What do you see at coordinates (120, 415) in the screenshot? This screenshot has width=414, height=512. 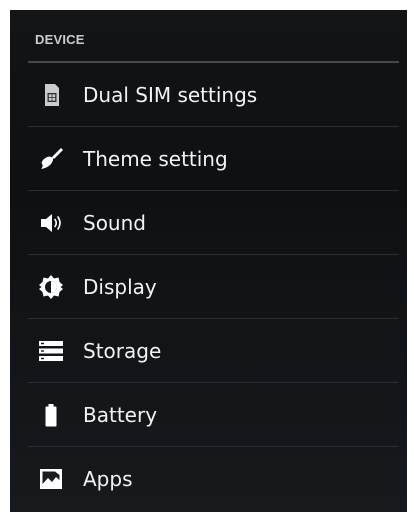 I see `settings-item-label: Battery` at bounding box center [120, 415].